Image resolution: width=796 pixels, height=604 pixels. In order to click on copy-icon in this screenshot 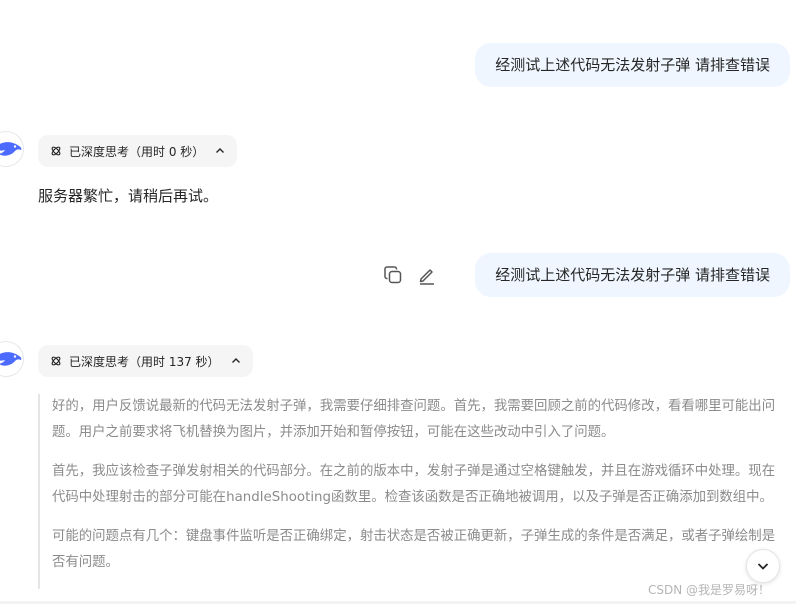, I will do `click(393, 275)`.